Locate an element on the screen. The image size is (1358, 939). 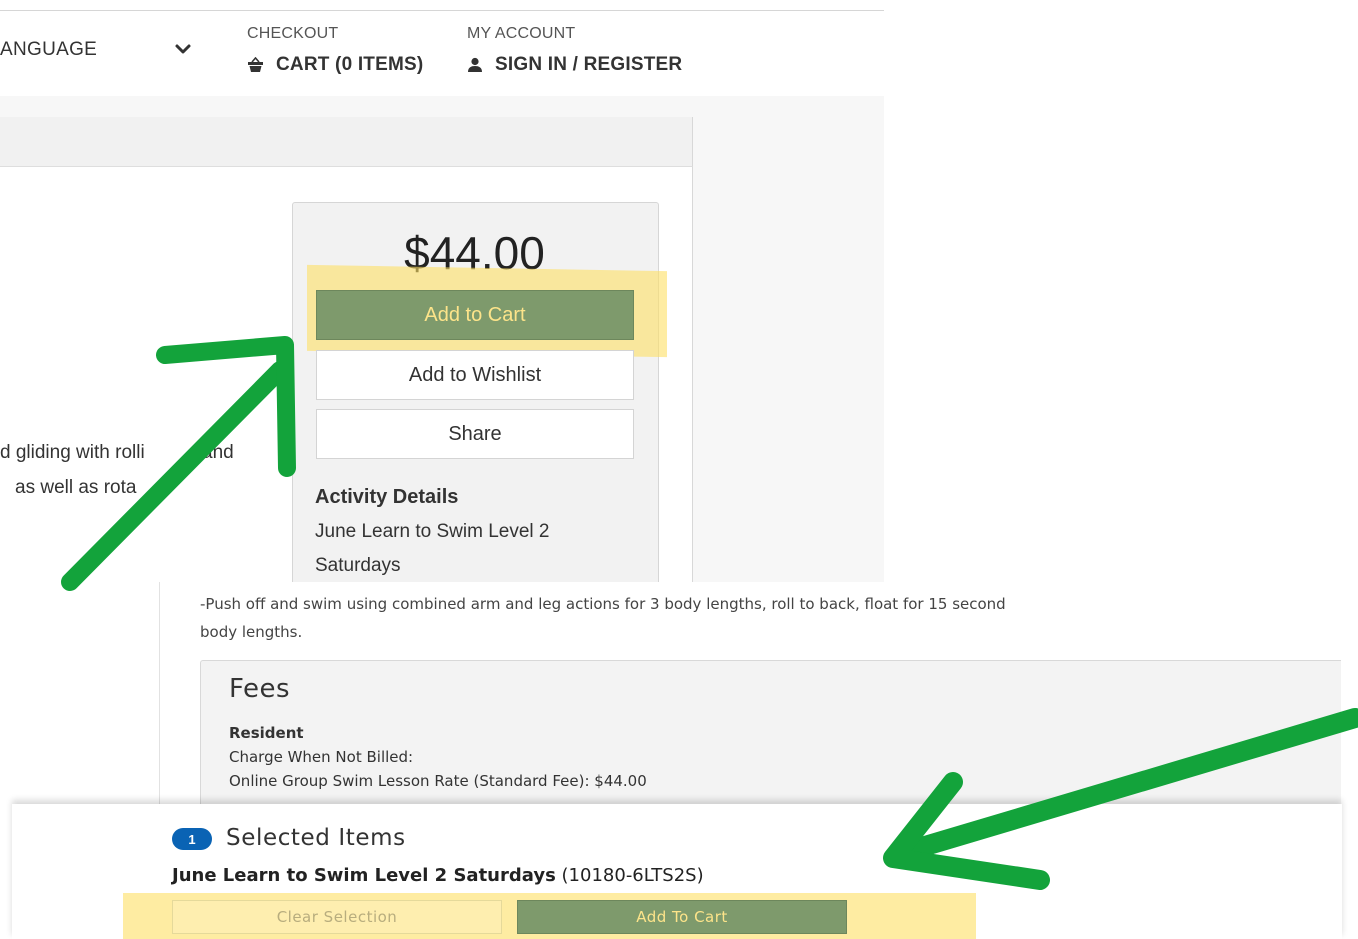
add-to-cart-button: Add to Cart is located at coordinates (475, 315).